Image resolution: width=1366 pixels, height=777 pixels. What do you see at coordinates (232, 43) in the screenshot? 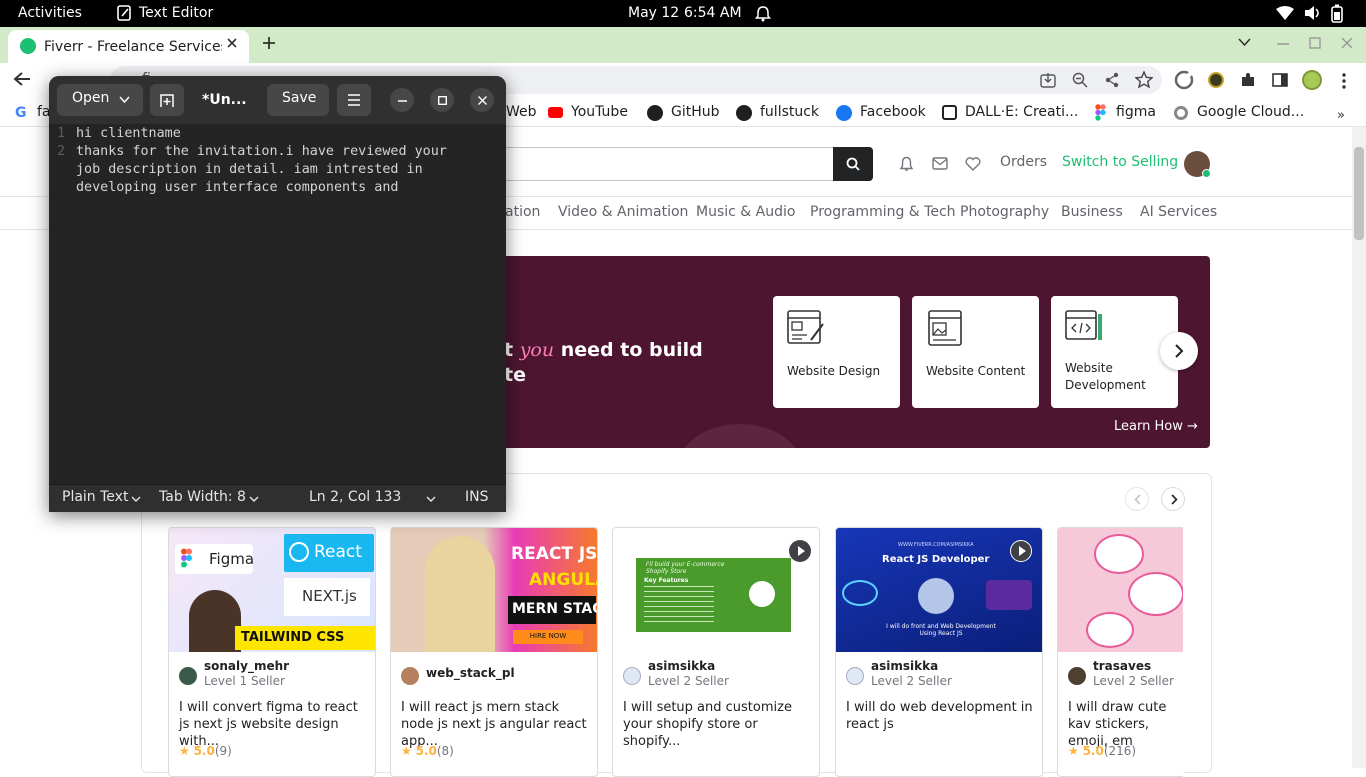
I see `close-tab-icon` at bounding box center [232, 43].